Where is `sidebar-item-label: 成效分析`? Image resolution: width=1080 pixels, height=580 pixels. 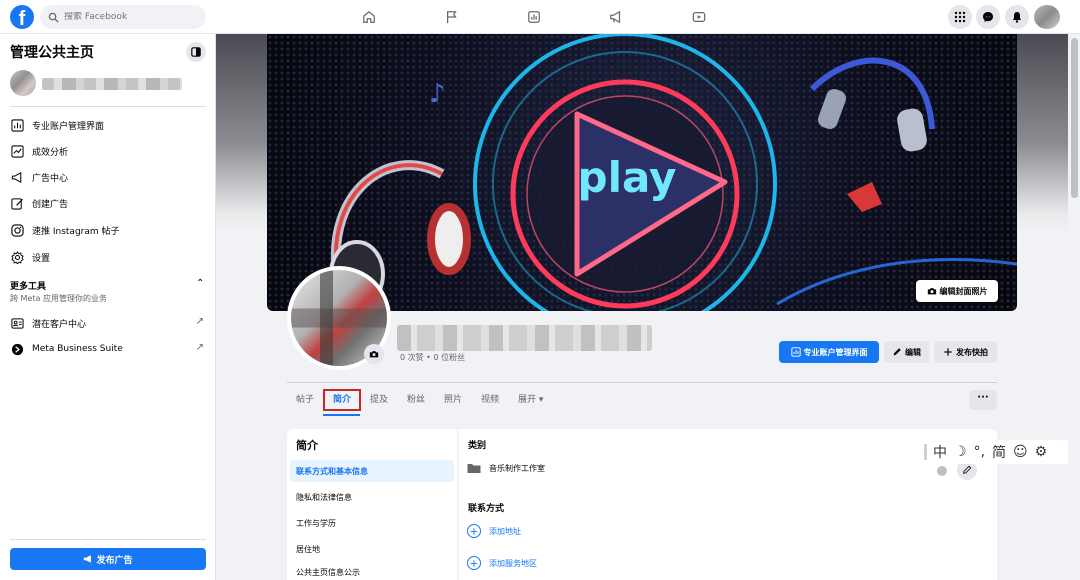
sidebar-item-label: 成效分析 is located at coordinates (50, 152).